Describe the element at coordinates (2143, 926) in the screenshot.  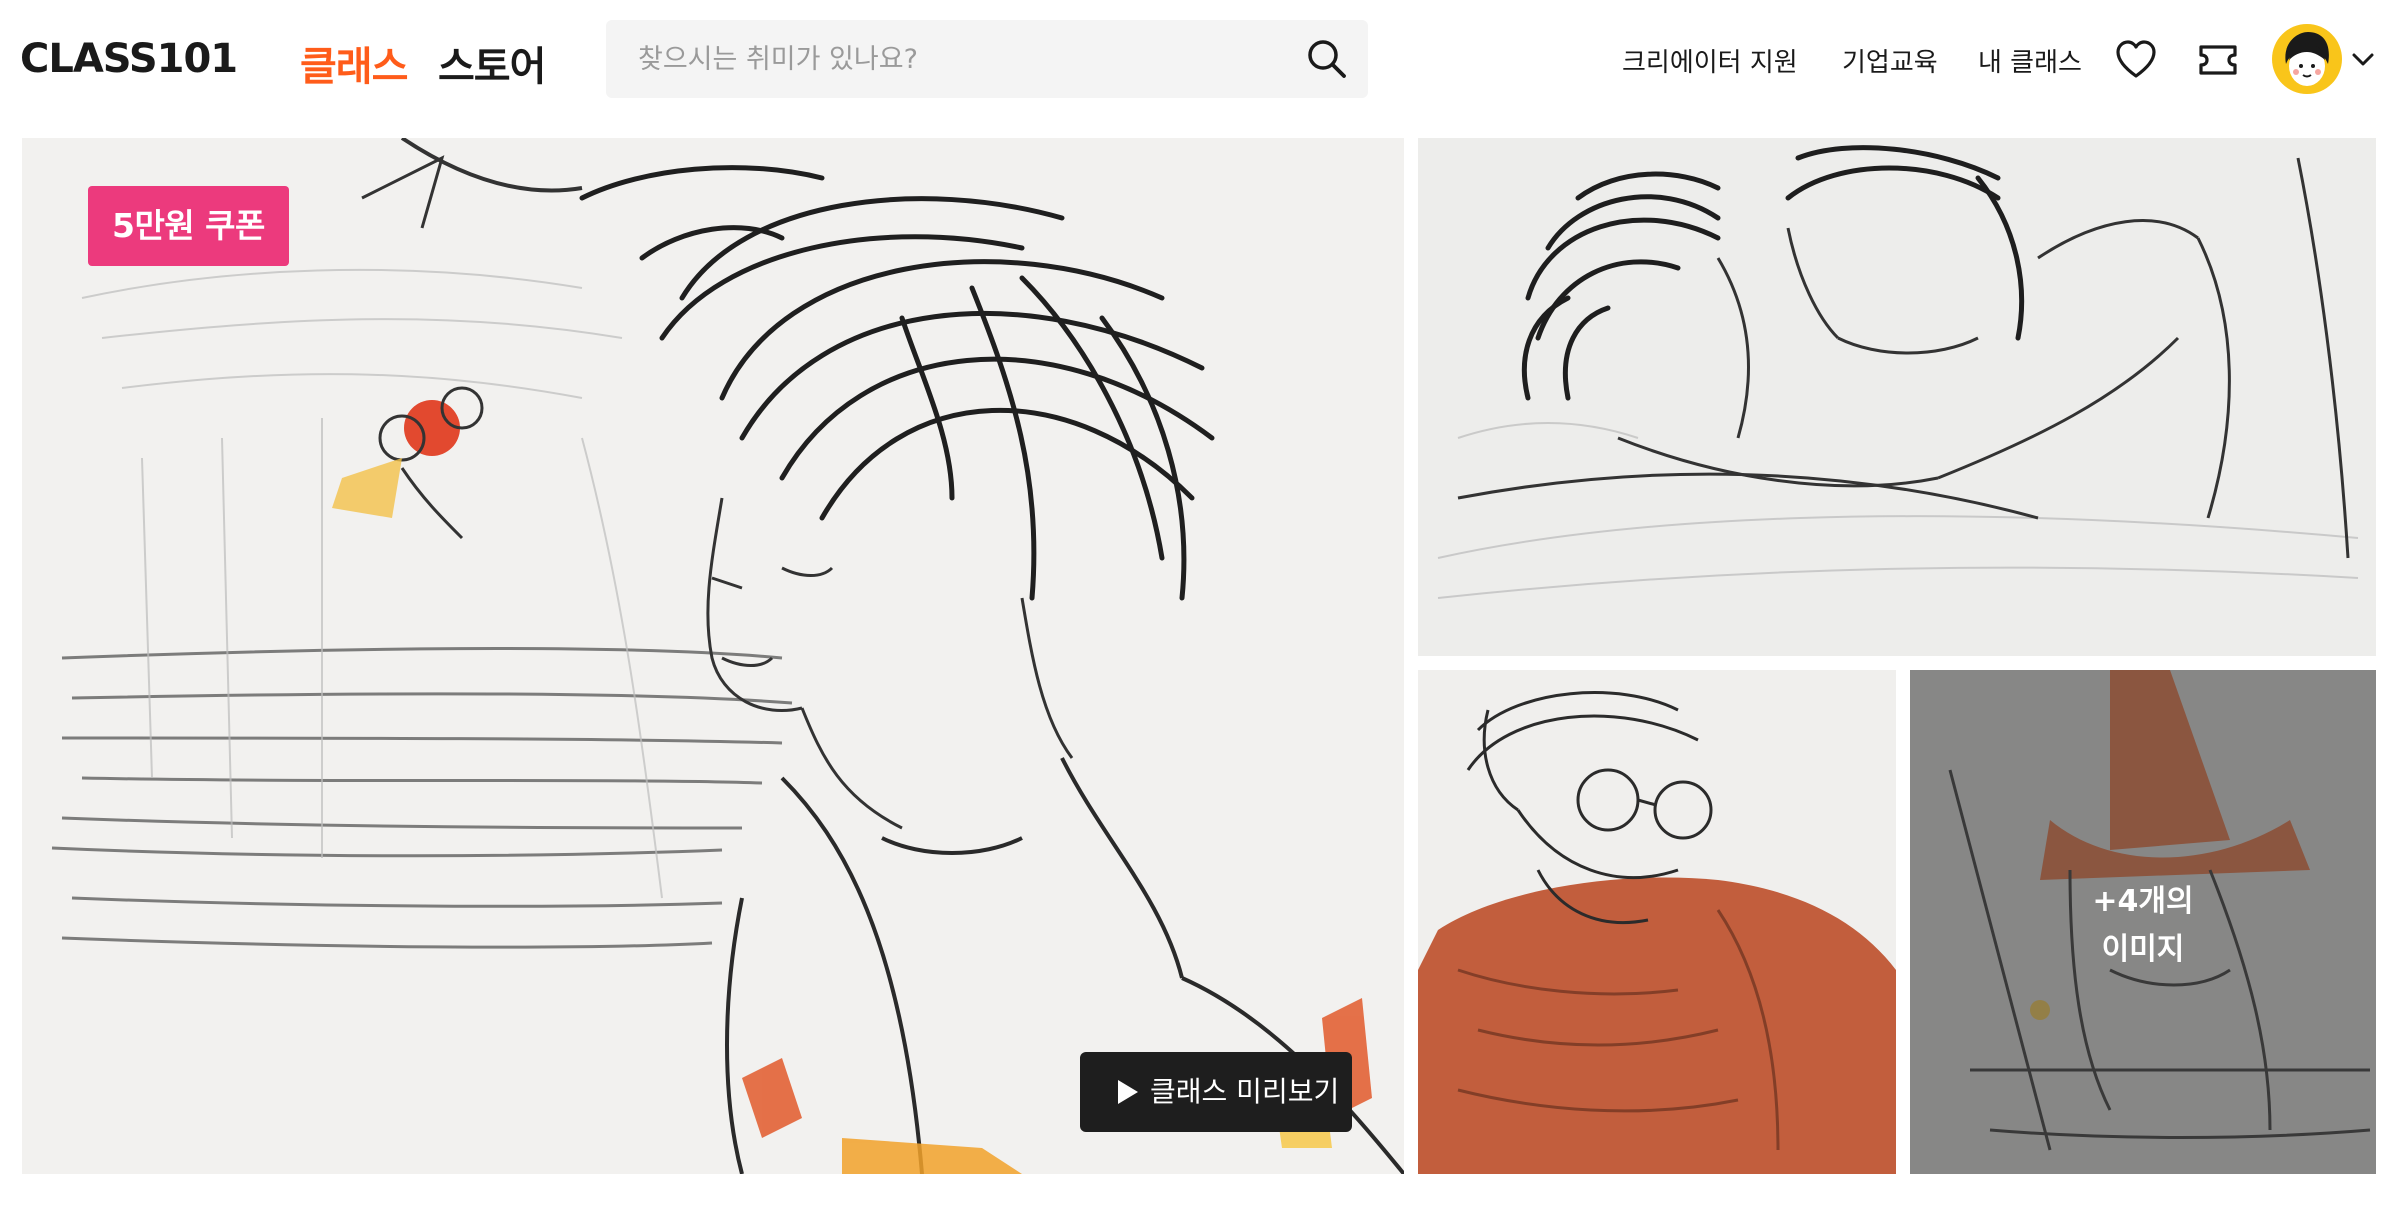
I see `more-images-label: +4개의 이미지` at that location.